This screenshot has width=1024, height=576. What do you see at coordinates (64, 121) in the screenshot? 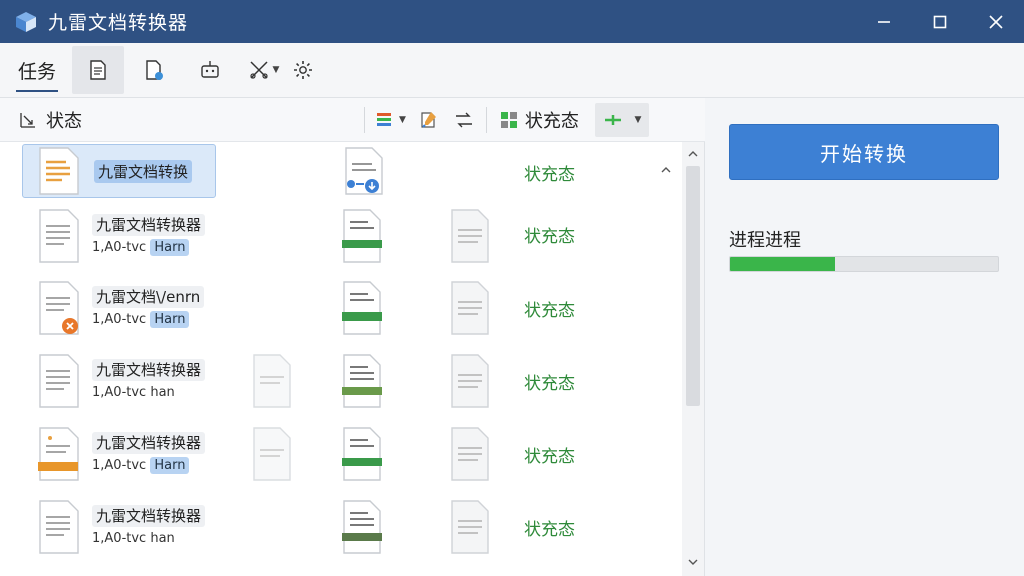
I see `status-filter-label: 状态` at bounding box center [64, 121].